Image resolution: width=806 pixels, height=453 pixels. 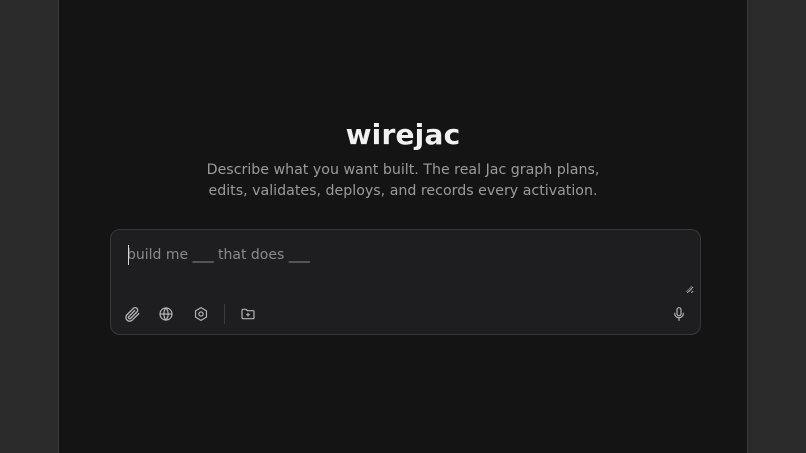 I want to click on folder-button, so click(x=248, y=314).